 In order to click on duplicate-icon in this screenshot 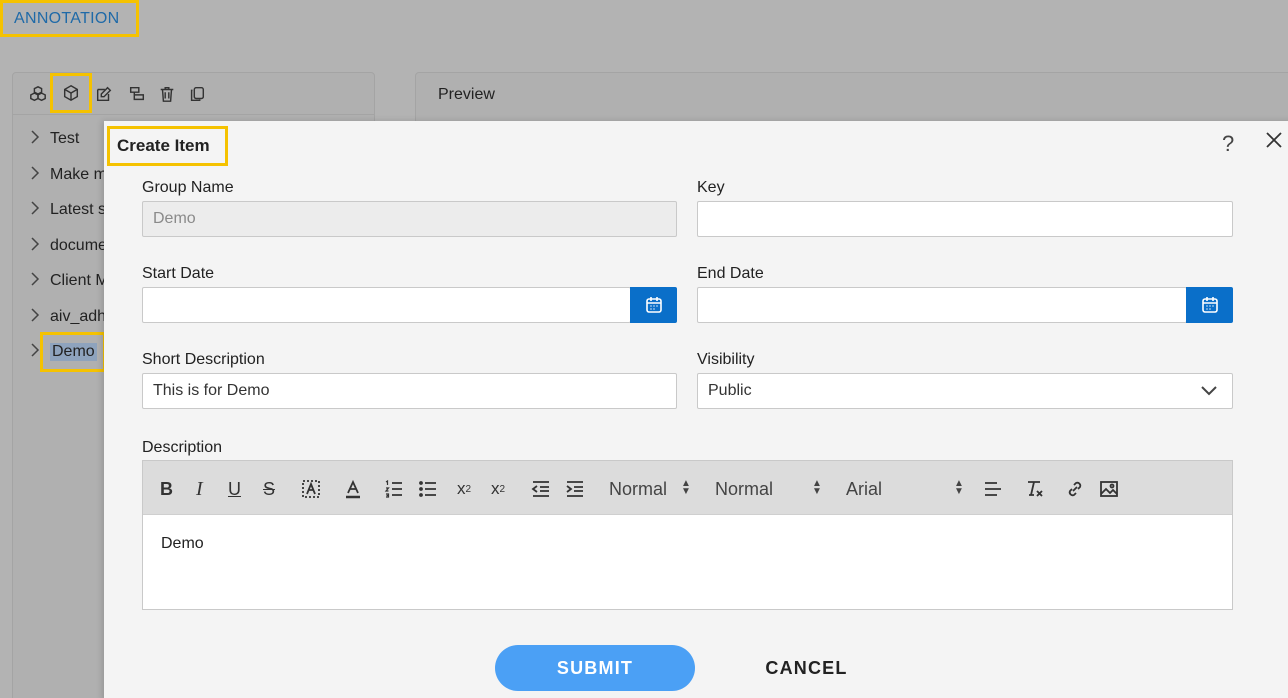, I will do `click(197, 94)`.